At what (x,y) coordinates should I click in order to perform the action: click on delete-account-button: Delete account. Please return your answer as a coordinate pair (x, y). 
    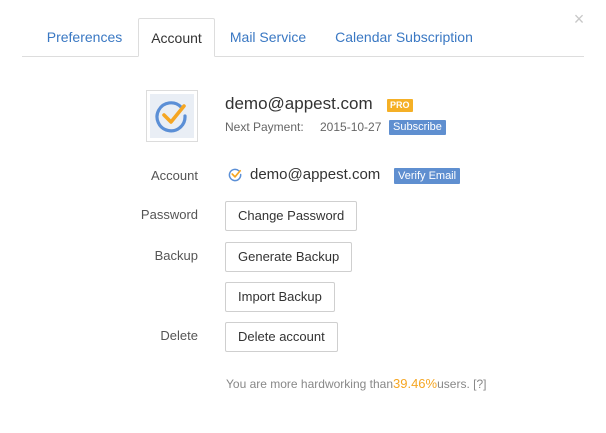
    Looking at the image, I should click on (281, 337).